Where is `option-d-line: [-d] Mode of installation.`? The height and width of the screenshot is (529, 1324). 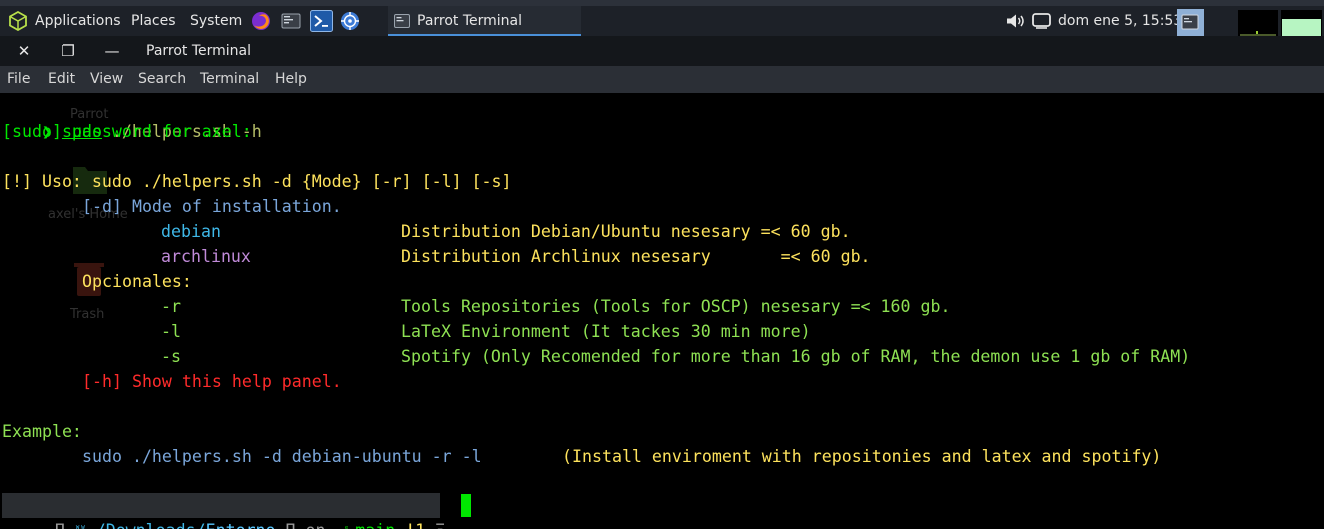
option-d-line: [-d] Mode of installation. is located at coordinates (212, 206).